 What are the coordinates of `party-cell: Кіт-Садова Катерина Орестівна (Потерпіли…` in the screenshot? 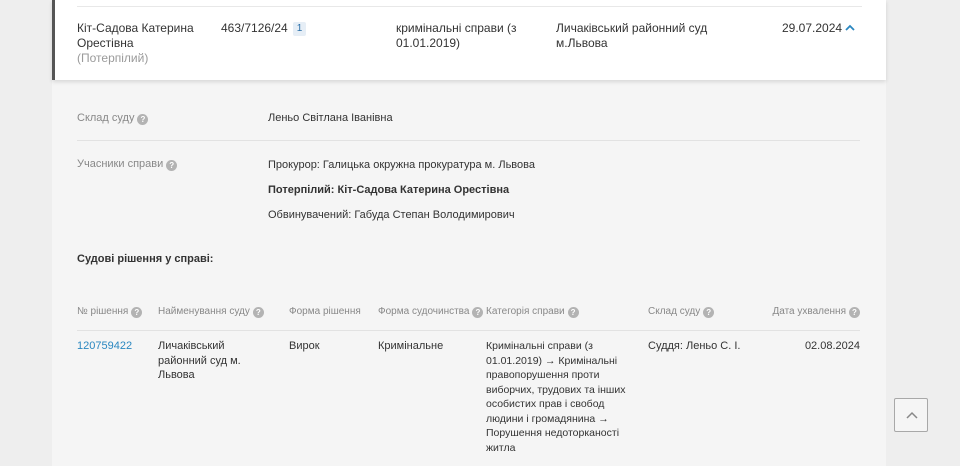 It's located at (142, 43).